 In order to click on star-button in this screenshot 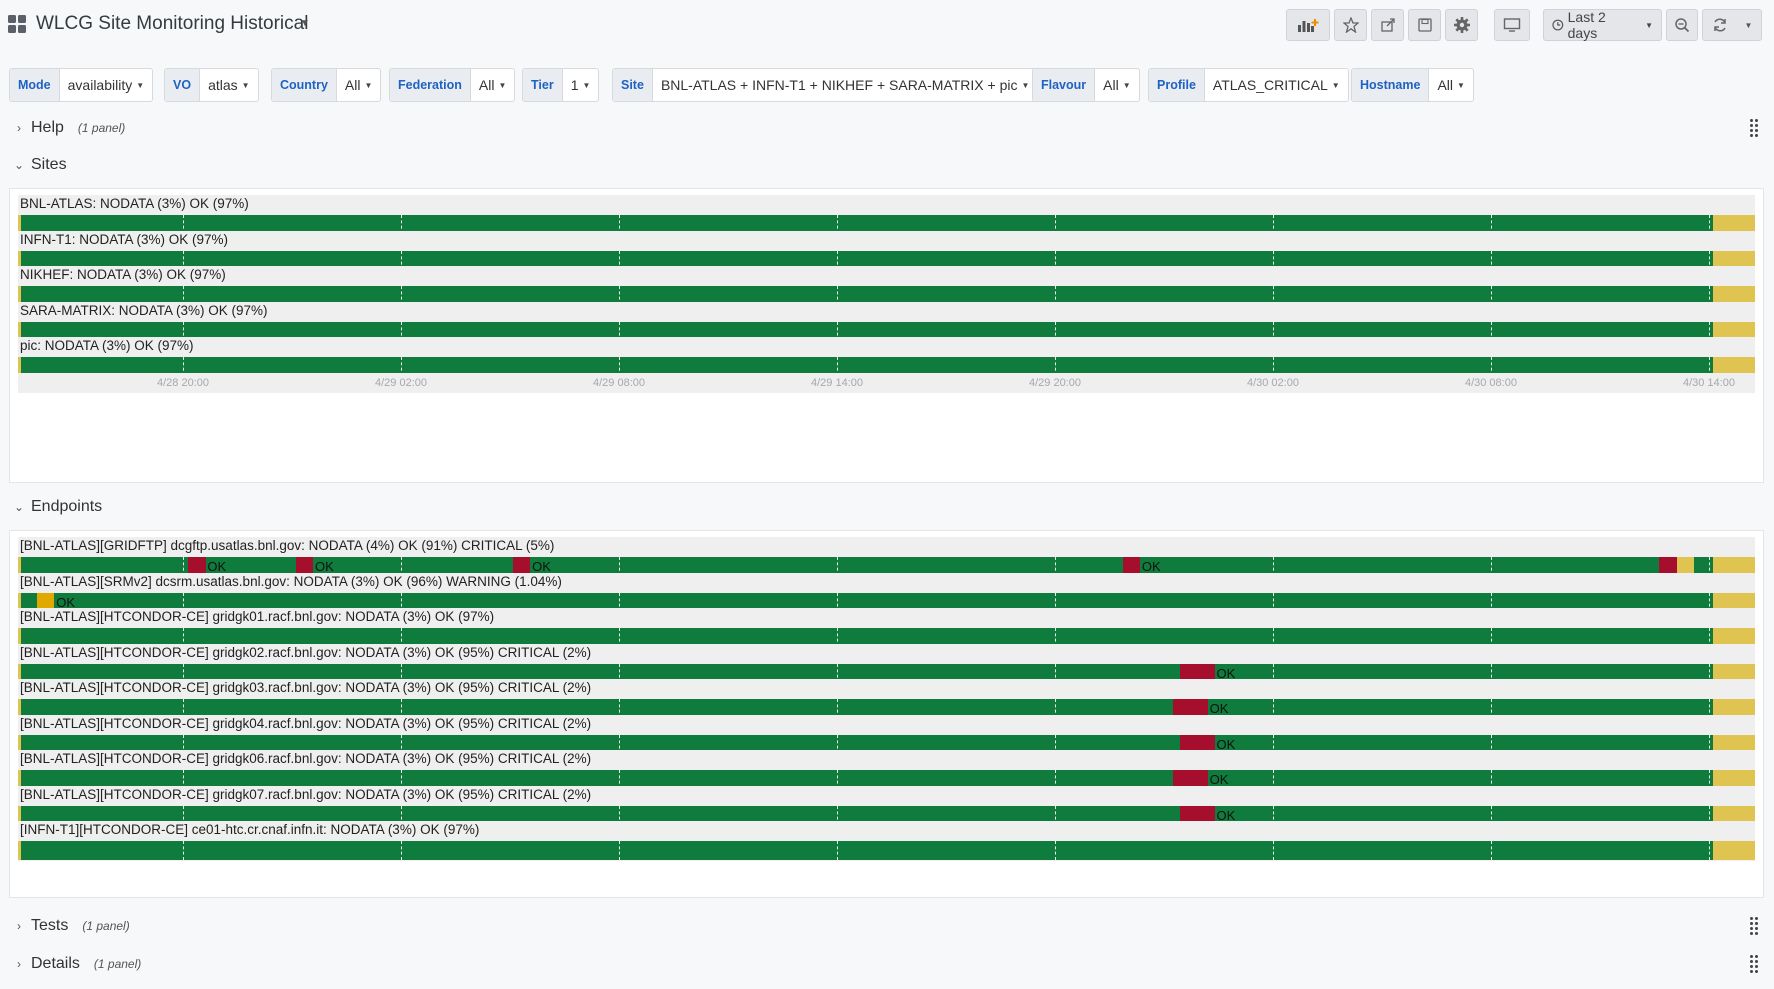, I will do `click(1350, 25)`.